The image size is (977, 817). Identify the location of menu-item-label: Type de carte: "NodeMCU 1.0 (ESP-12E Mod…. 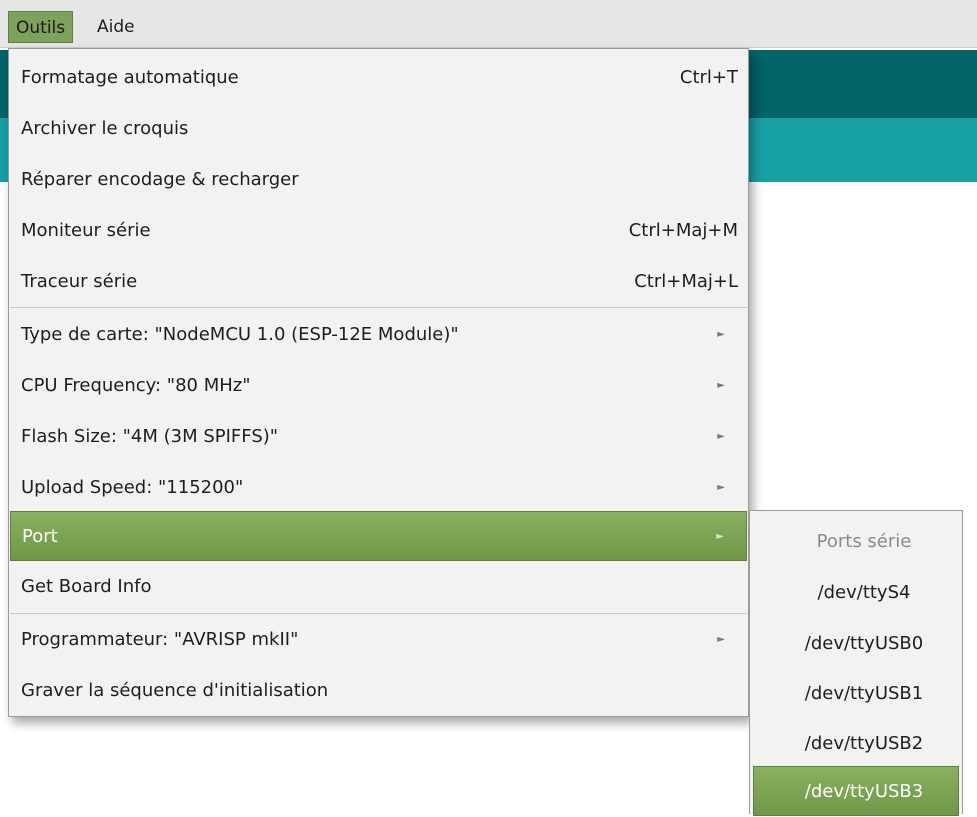
(240, 334).